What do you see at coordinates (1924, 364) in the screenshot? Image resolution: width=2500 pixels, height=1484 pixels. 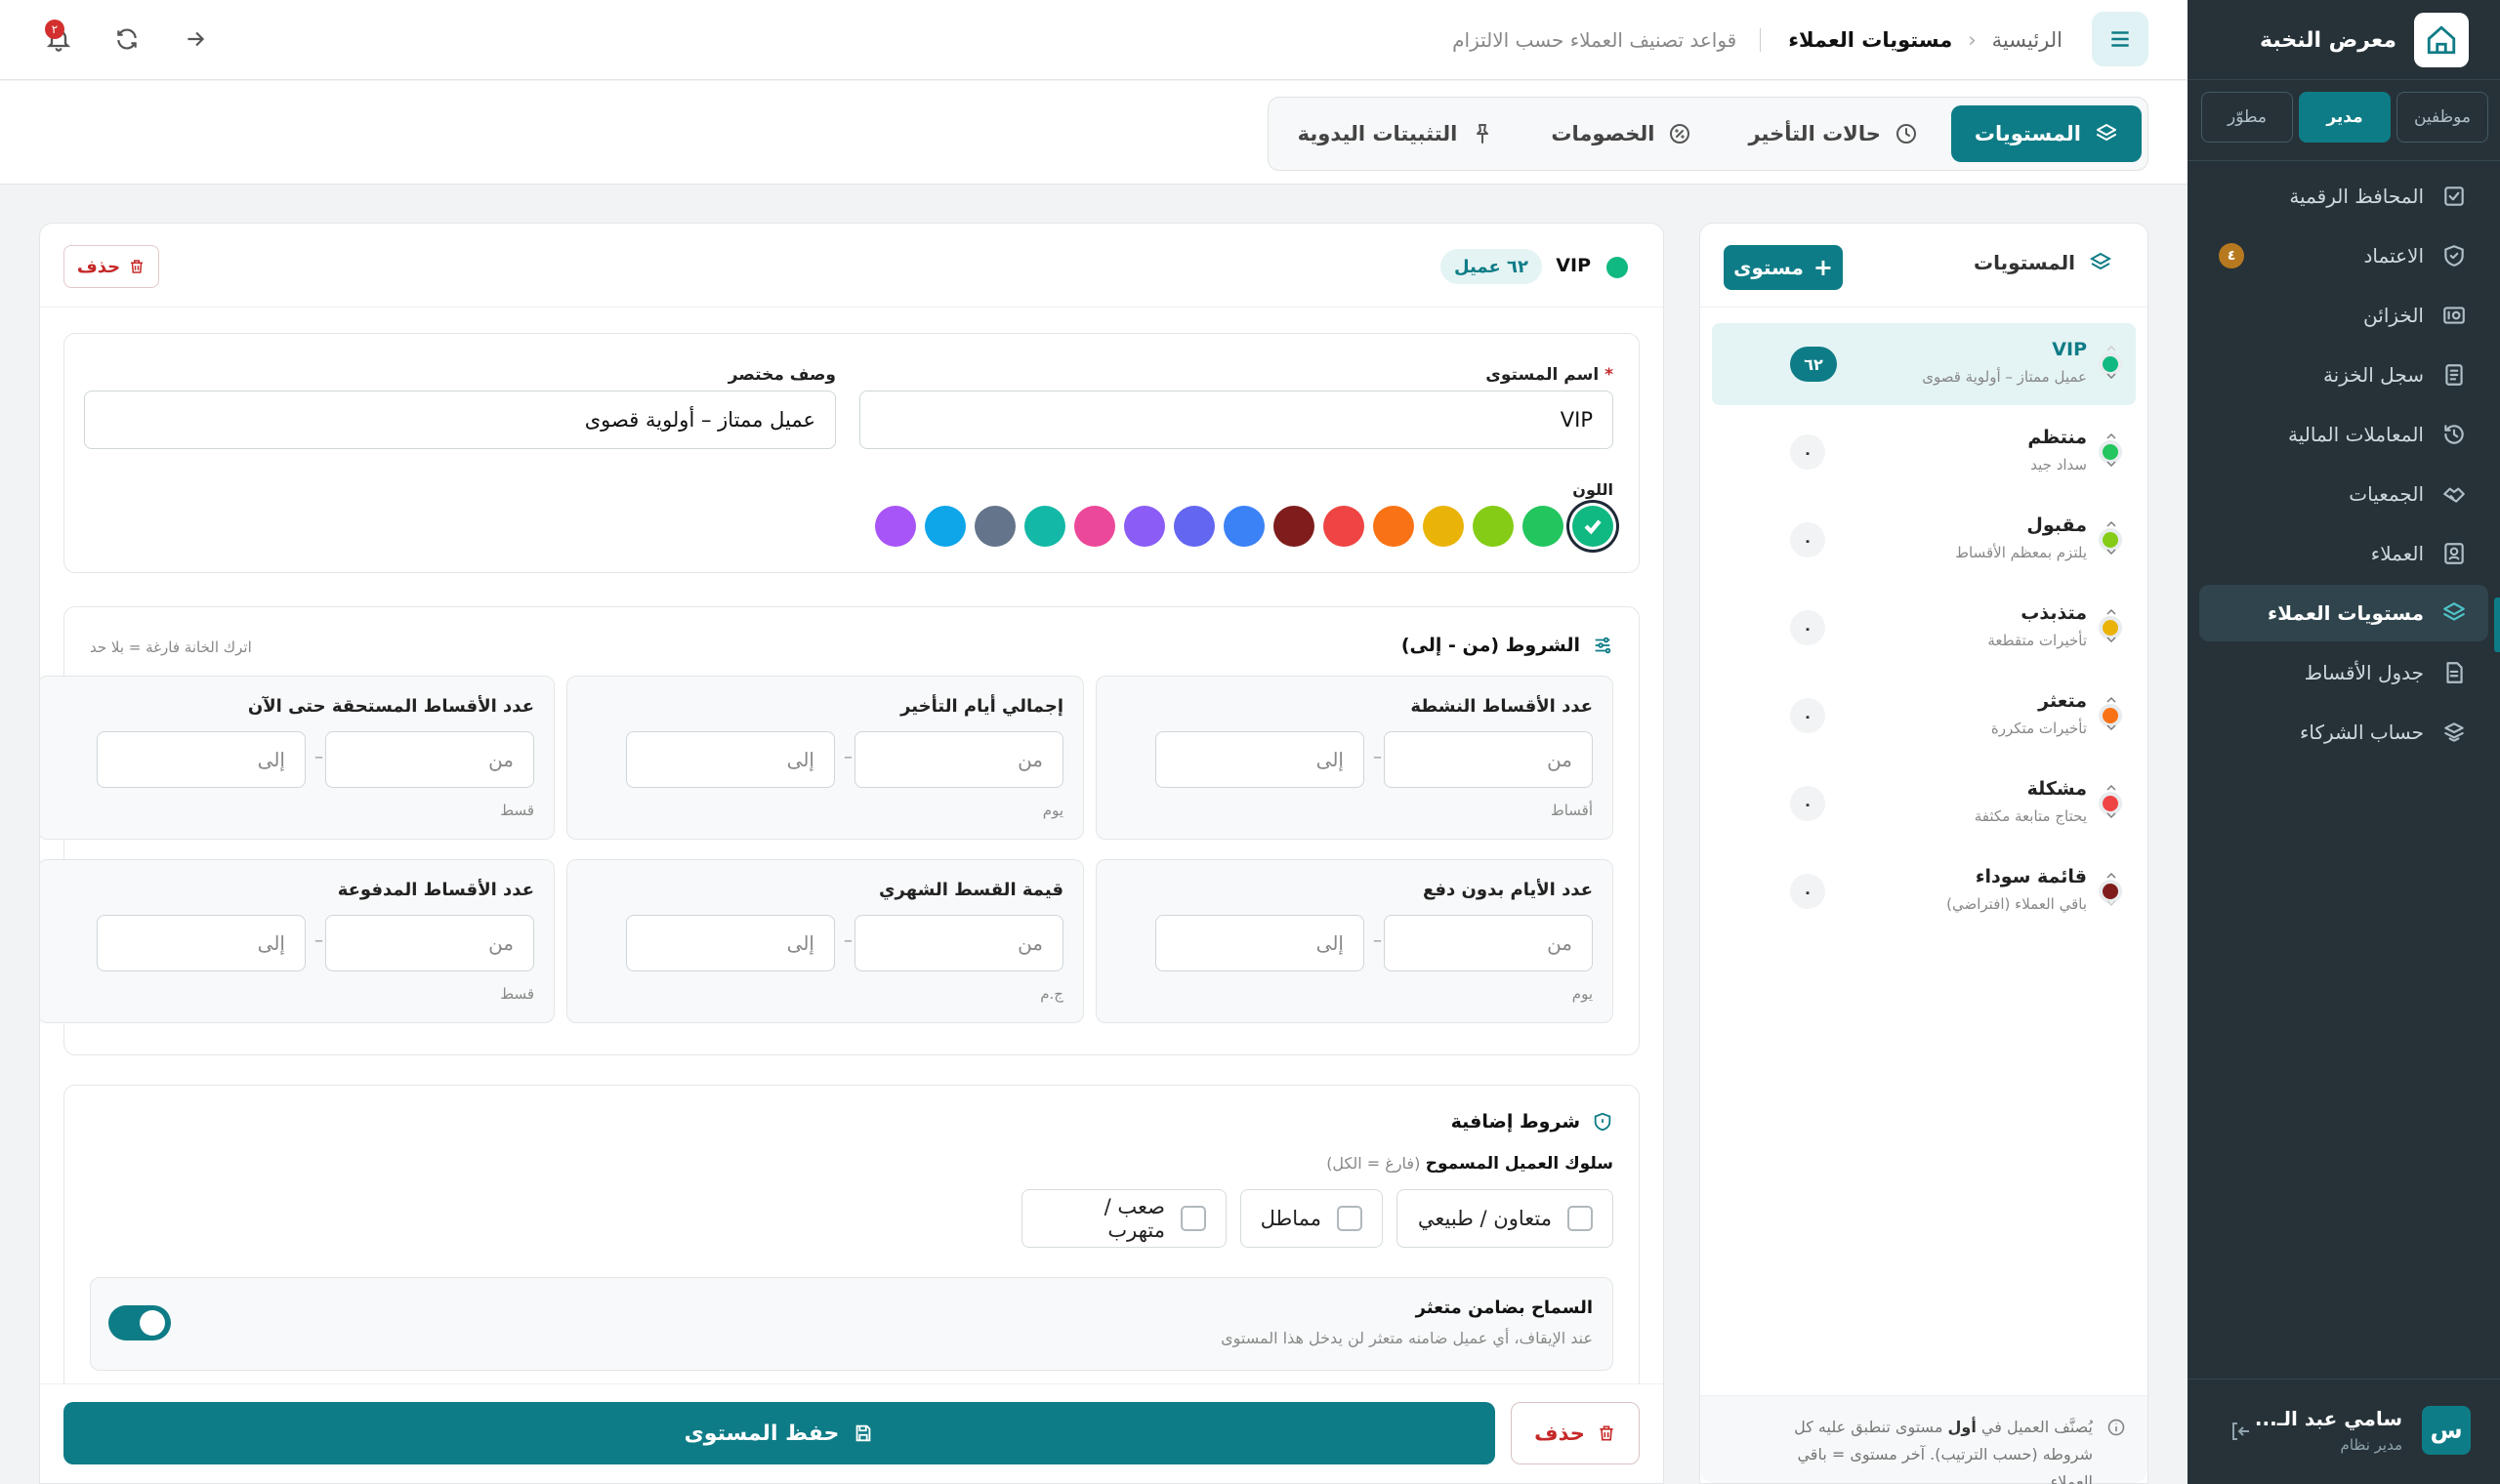 I see `level-item: VIP عميل ممتاز – أولوية قصوى ٦٢` at bounding box center [1924, 364].